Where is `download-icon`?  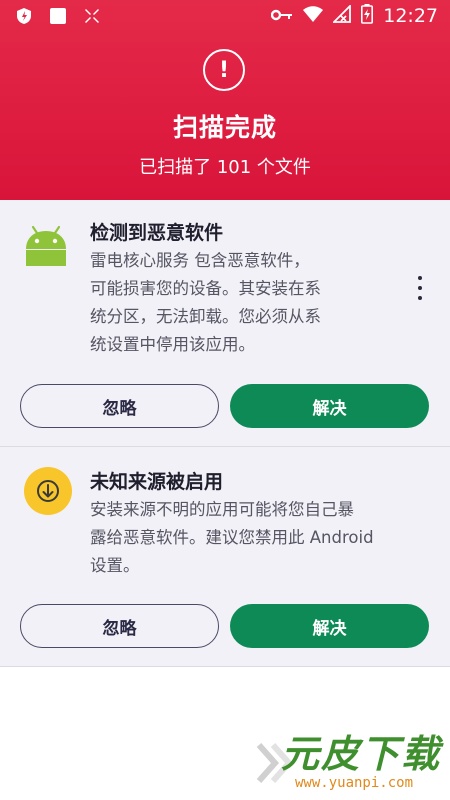
download-icon is located at coordinates (48, 493).